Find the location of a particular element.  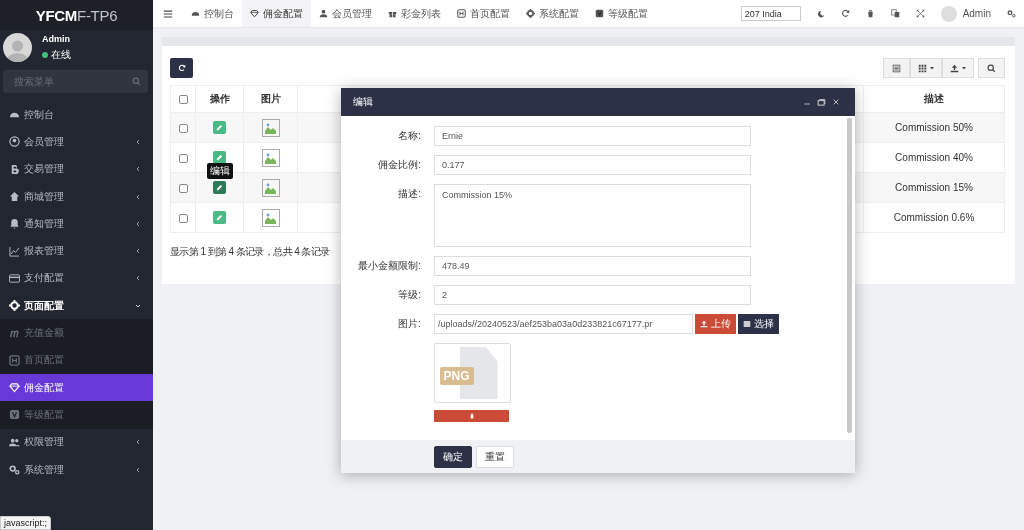

nav-tab: 控制台 is located at coordinates (212, 13).